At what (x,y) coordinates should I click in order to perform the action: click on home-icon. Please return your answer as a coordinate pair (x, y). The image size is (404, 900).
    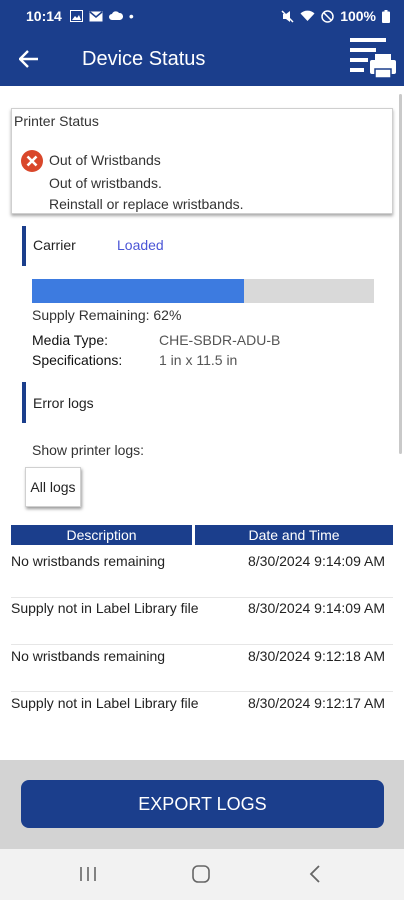
    Looking at the image, I should click on (201, 874).